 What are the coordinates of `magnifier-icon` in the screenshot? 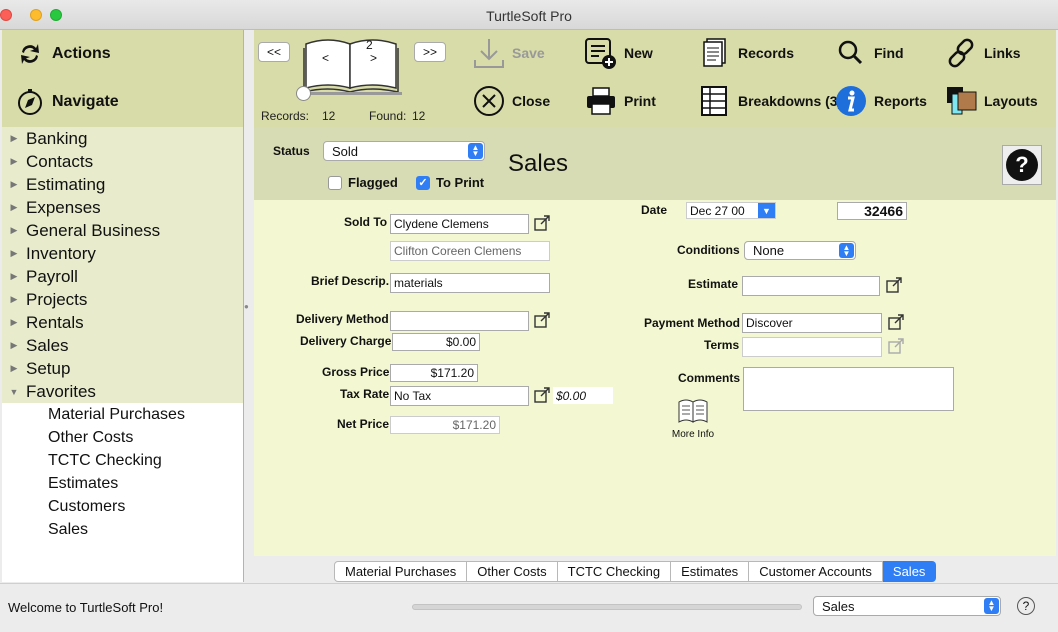 It's located at (851, 53).